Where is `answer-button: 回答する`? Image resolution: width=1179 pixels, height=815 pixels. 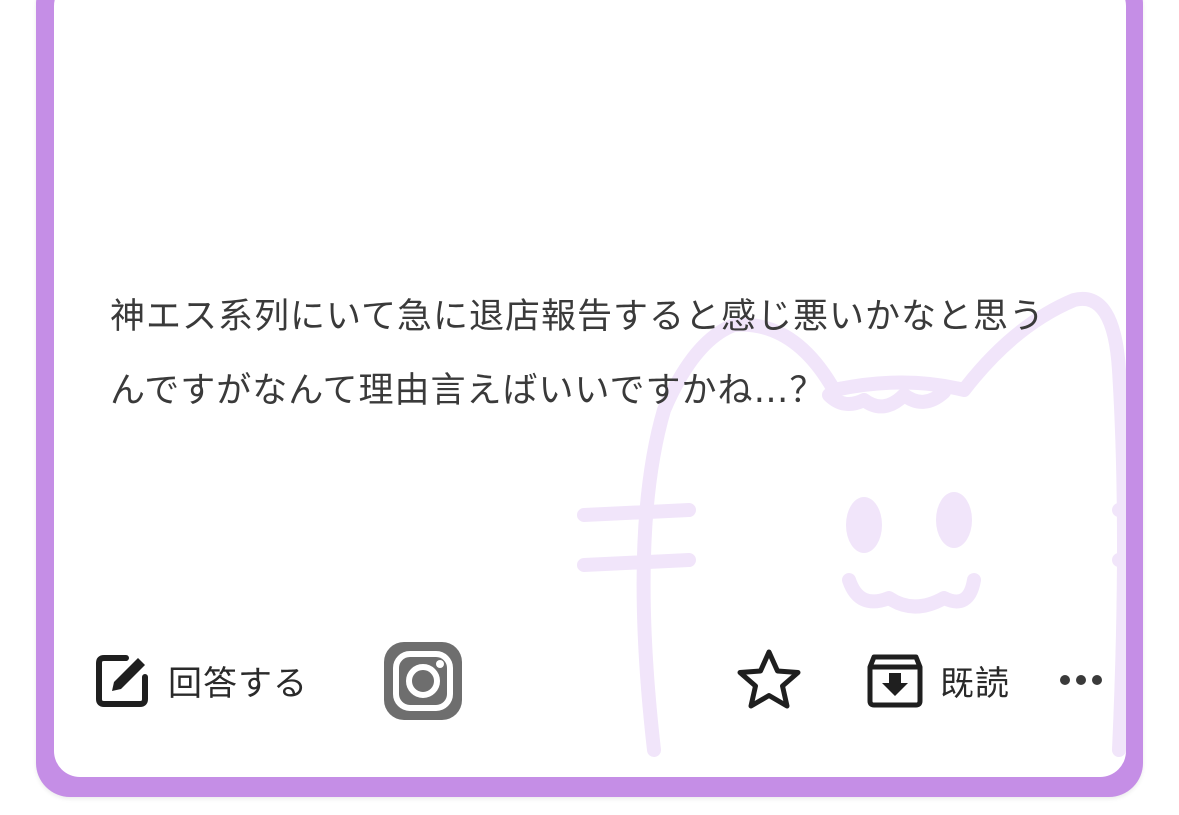 answer-button: 回答する is located at coordinates (202, 680).